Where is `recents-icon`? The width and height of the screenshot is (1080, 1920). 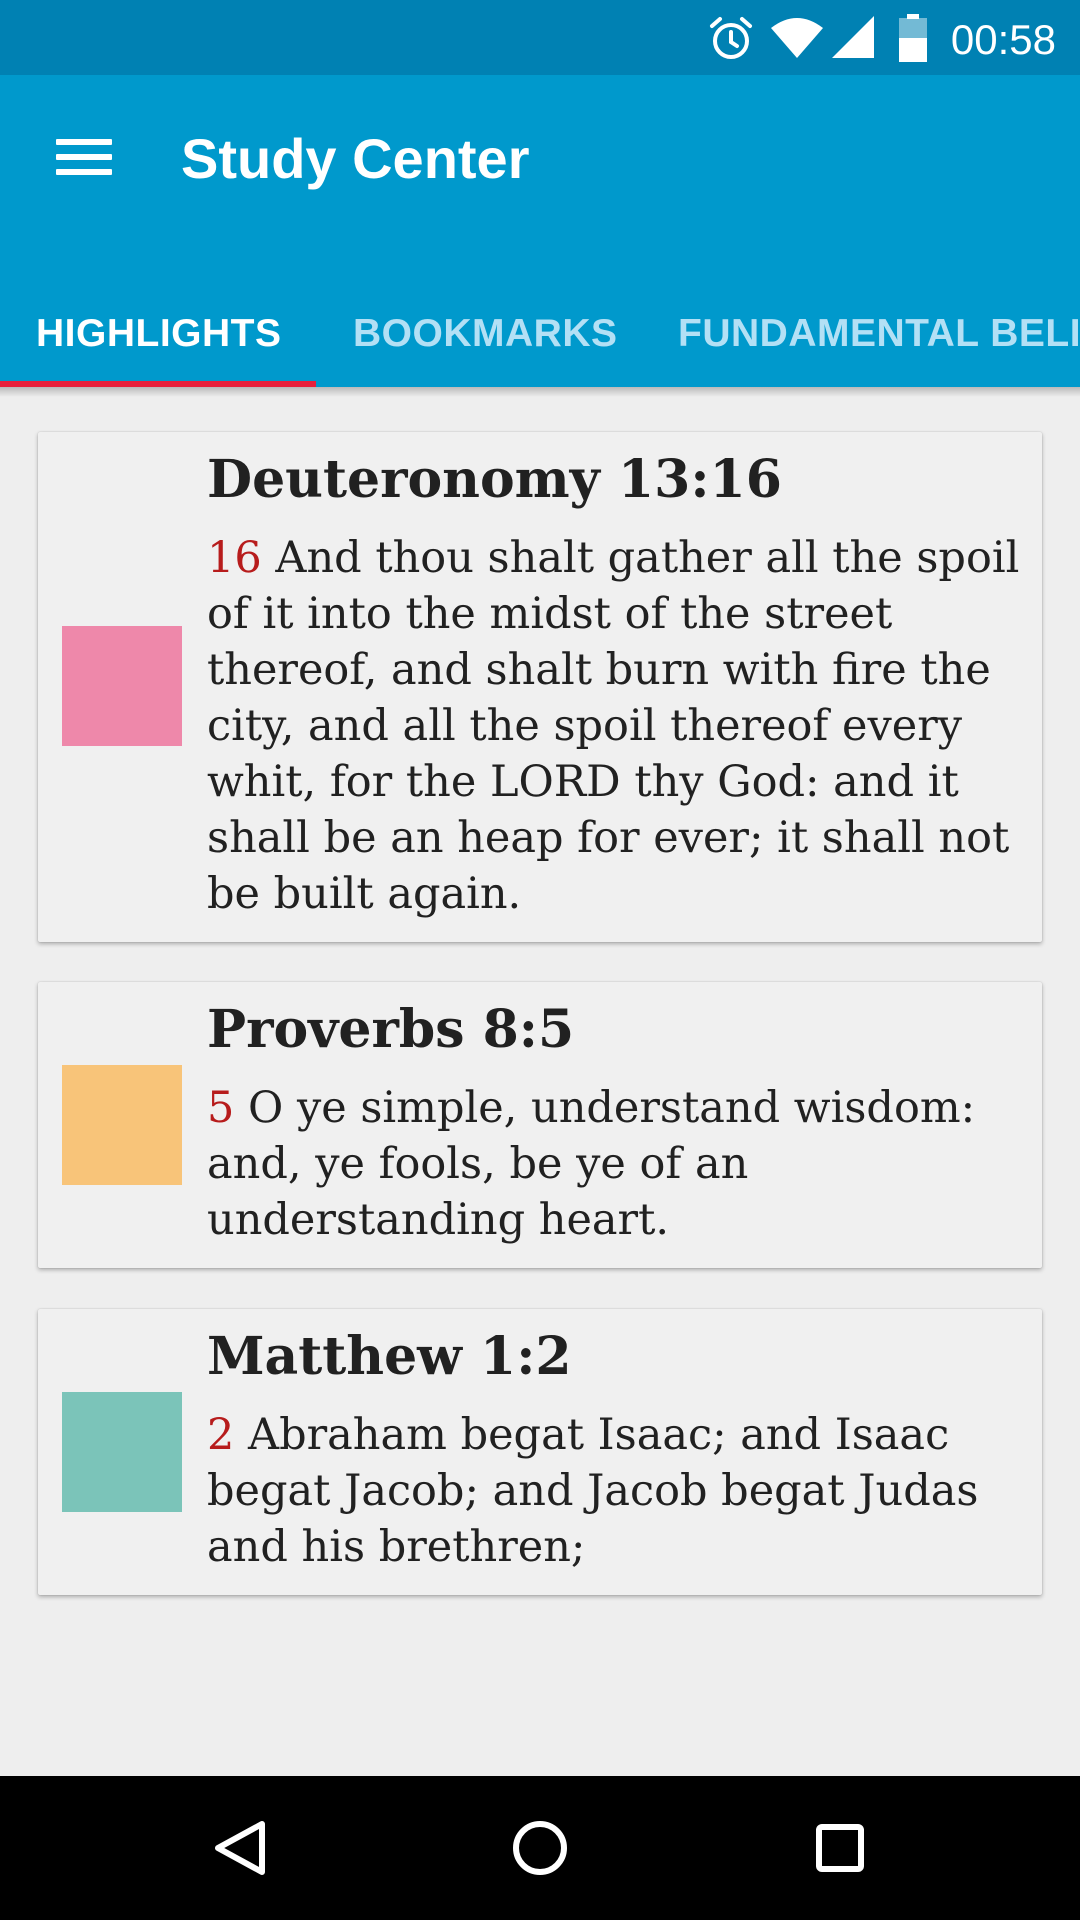
recents-icon is located at coordinates (840, 1848).